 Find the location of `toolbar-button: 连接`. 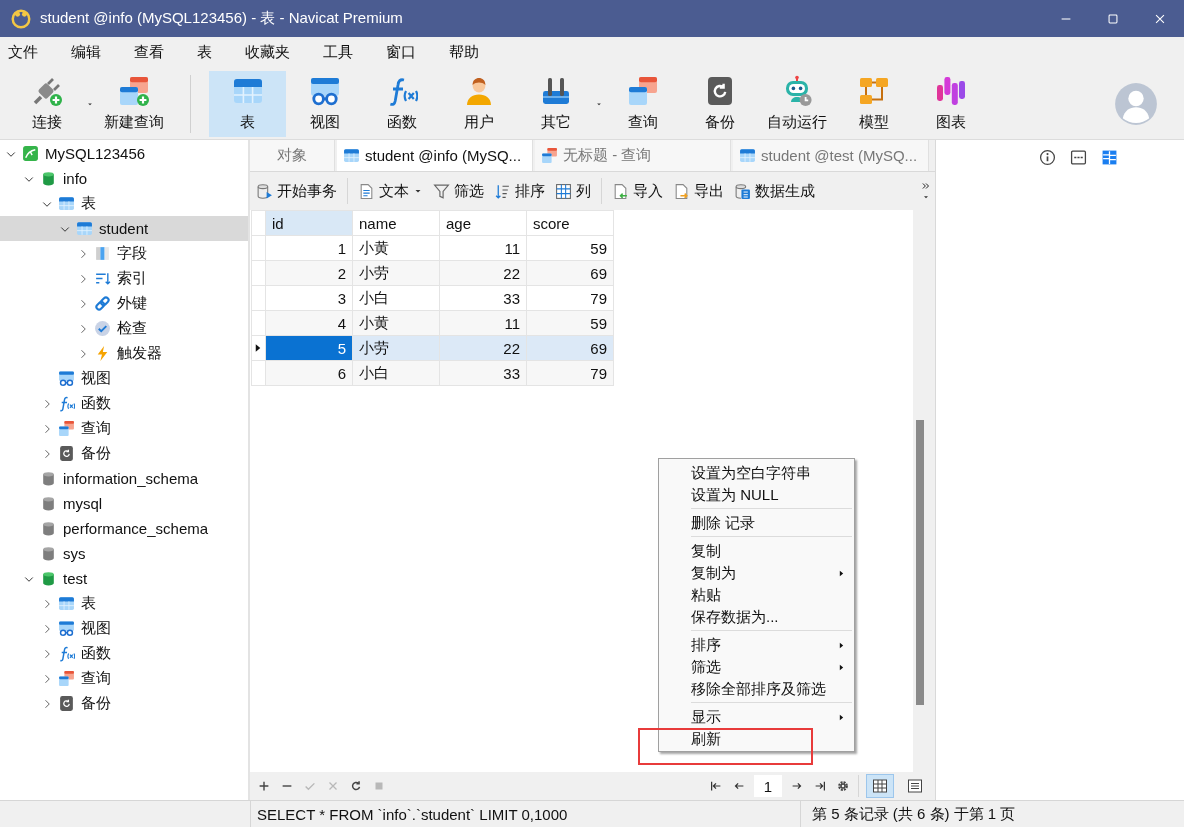

toolbar-button: 连接 is located at coordinates (46, 103).